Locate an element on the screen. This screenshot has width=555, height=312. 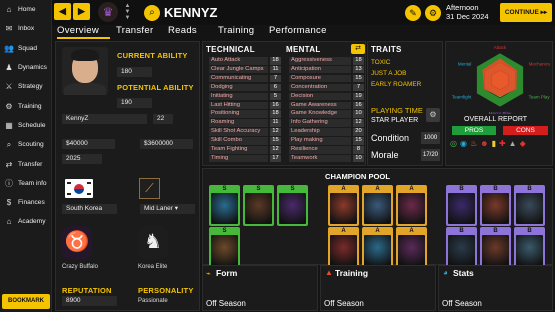
attribute-name: Timing is located at coordinates (238, 158).